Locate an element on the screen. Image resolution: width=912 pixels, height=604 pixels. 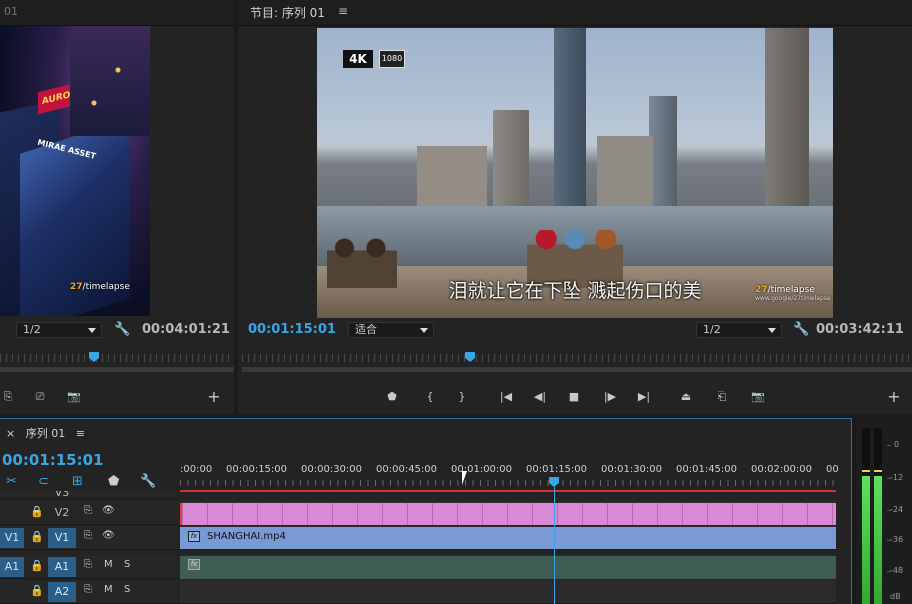
peak-indicator is located at coordinates (866, 471).